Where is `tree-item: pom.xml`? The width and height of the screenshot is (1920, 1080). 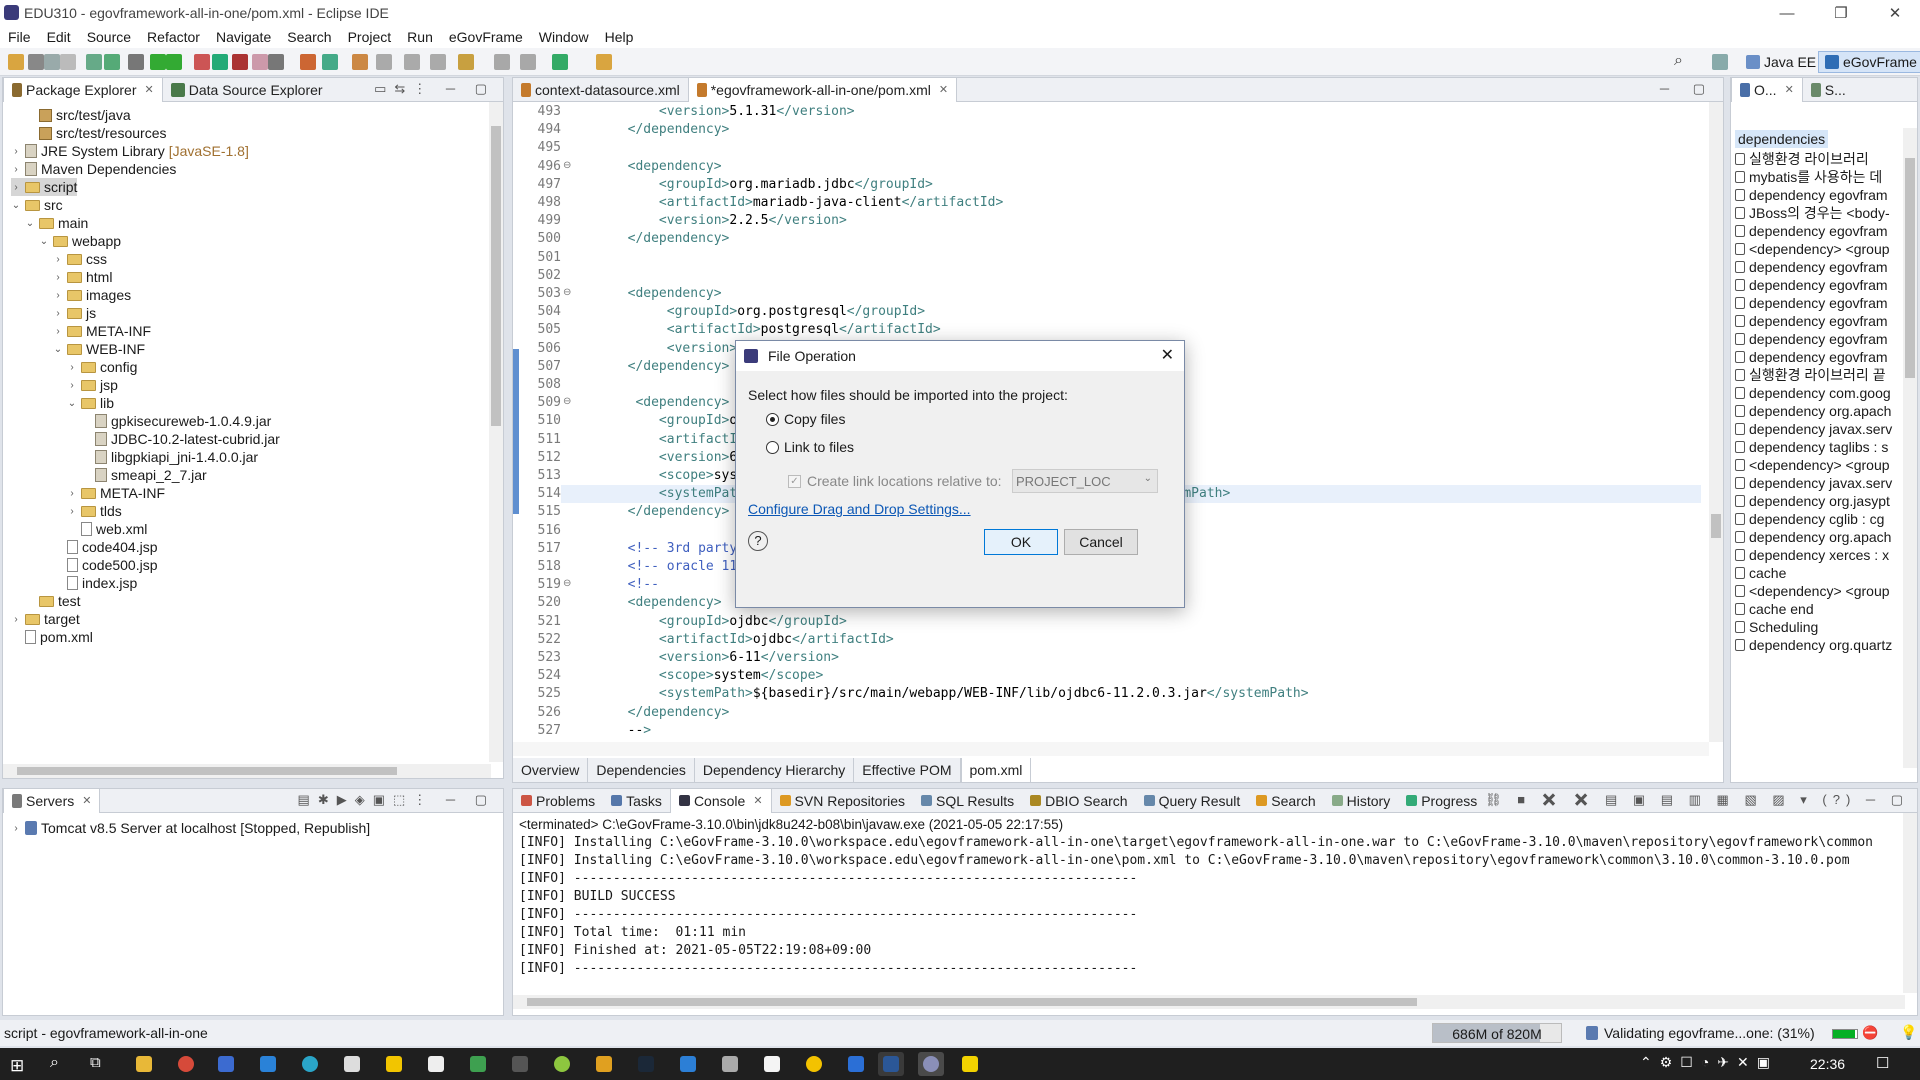 tree-item: pom.xml is located at coordinates (52, 637).